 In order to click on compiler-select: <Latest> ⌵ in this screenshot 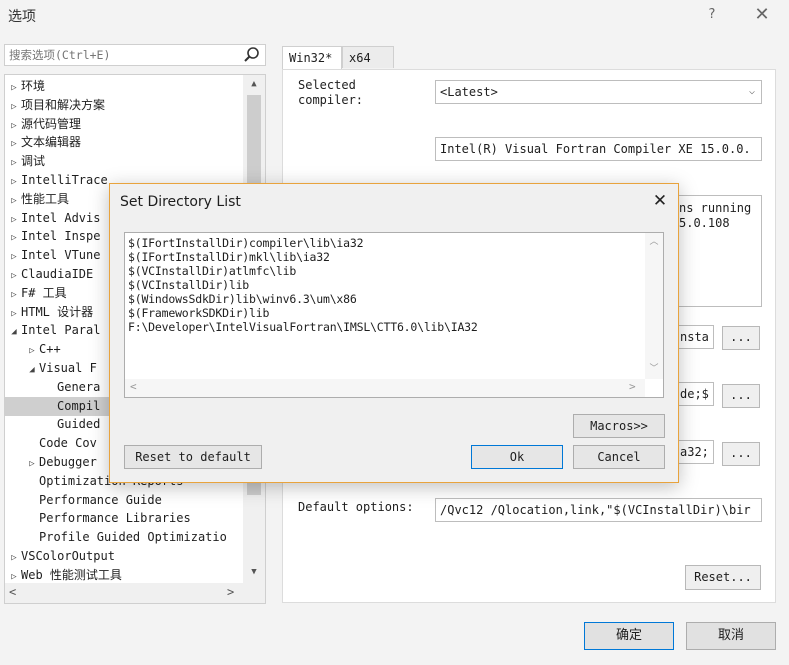, I will do `click(598, 92)`.